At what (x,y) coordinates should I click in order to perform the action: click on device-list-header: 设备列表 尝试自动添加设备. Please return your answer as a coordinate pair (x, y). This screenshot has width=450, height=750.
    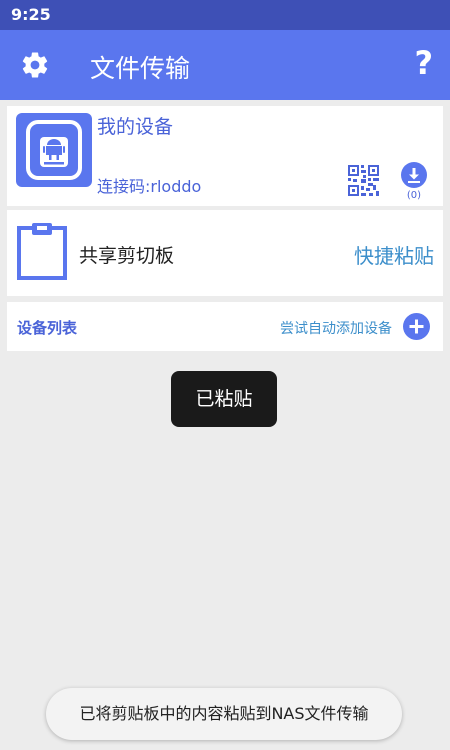
    Looking at the image, I should click on (225, 326).